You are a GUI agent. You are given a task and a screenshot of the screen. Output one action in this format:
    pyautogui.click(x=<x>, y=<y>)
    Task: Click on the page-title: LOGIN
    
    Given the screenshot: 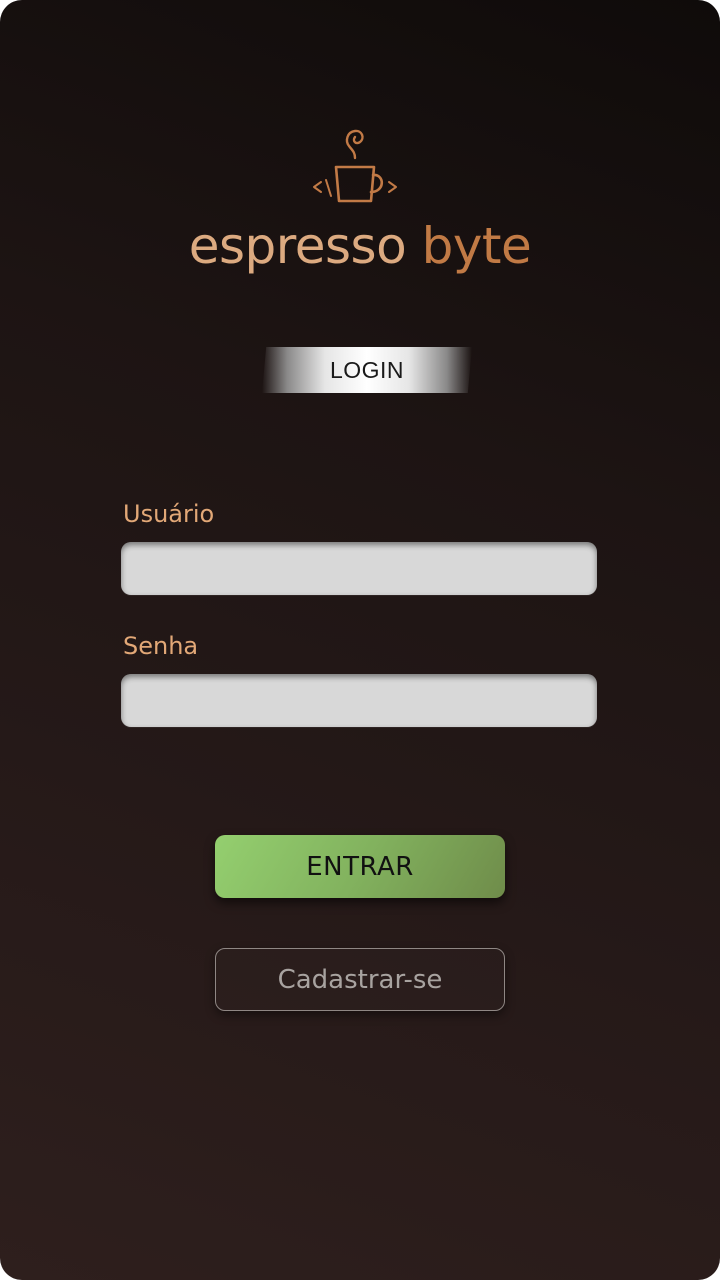 What is the action you would take?
    pyautogui.click(x=367, y=369)
    